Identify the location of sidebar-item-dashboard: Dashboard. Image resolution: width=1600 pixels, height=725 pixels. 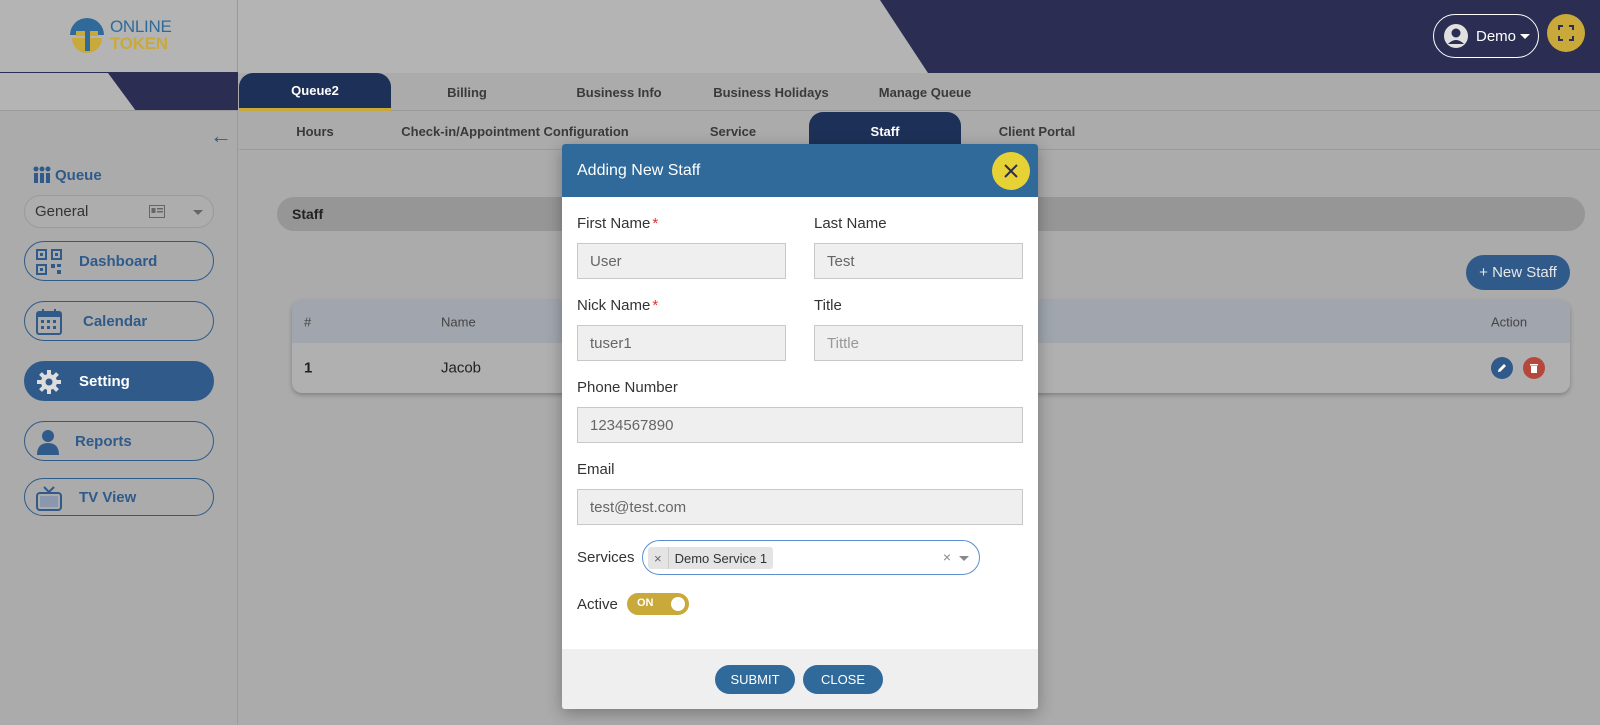
(119, 261).